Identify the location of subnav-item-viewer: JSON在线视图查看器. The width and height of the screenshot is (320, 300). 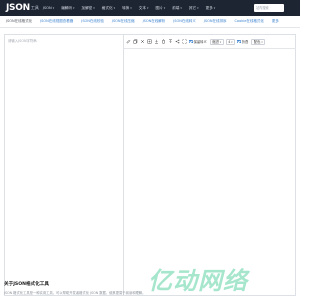
(56, 21).